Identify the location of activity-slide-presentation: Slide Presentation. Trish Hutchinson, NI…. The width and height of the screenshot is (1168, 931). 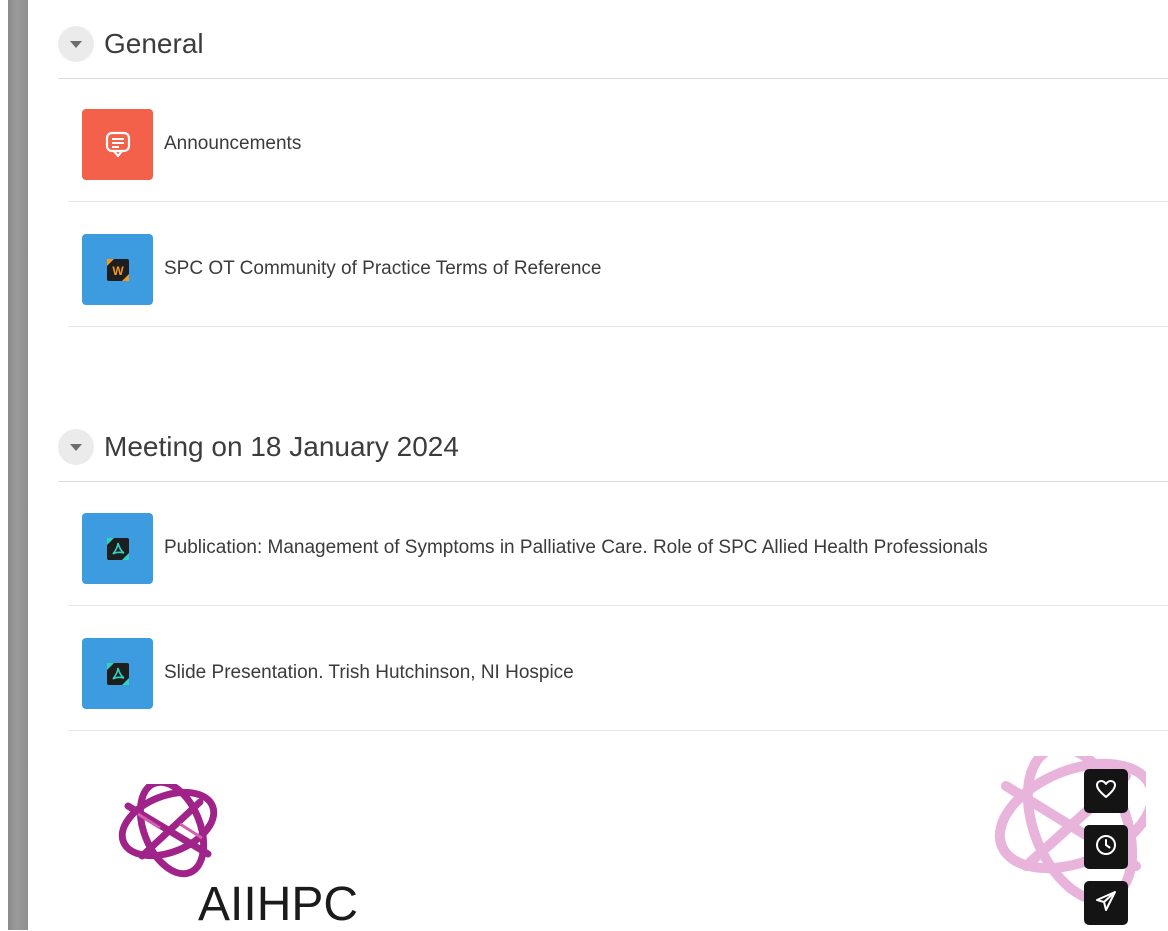
(618, 700).